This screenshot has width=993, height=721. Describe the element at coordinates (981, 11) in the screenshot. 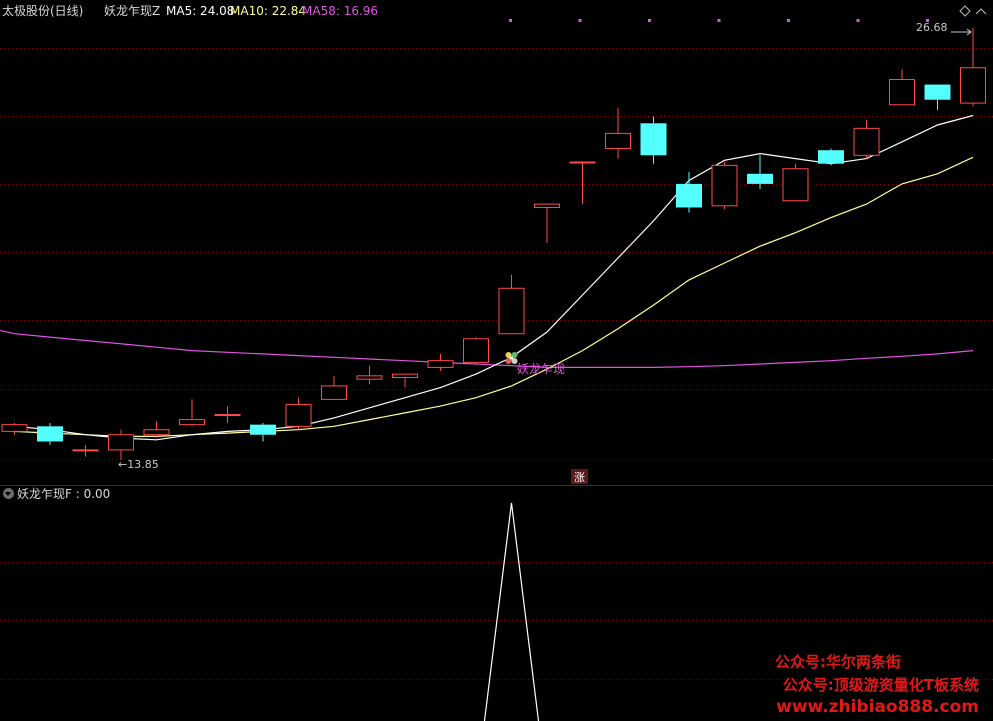

I see `chevron-up-icon` at that location.